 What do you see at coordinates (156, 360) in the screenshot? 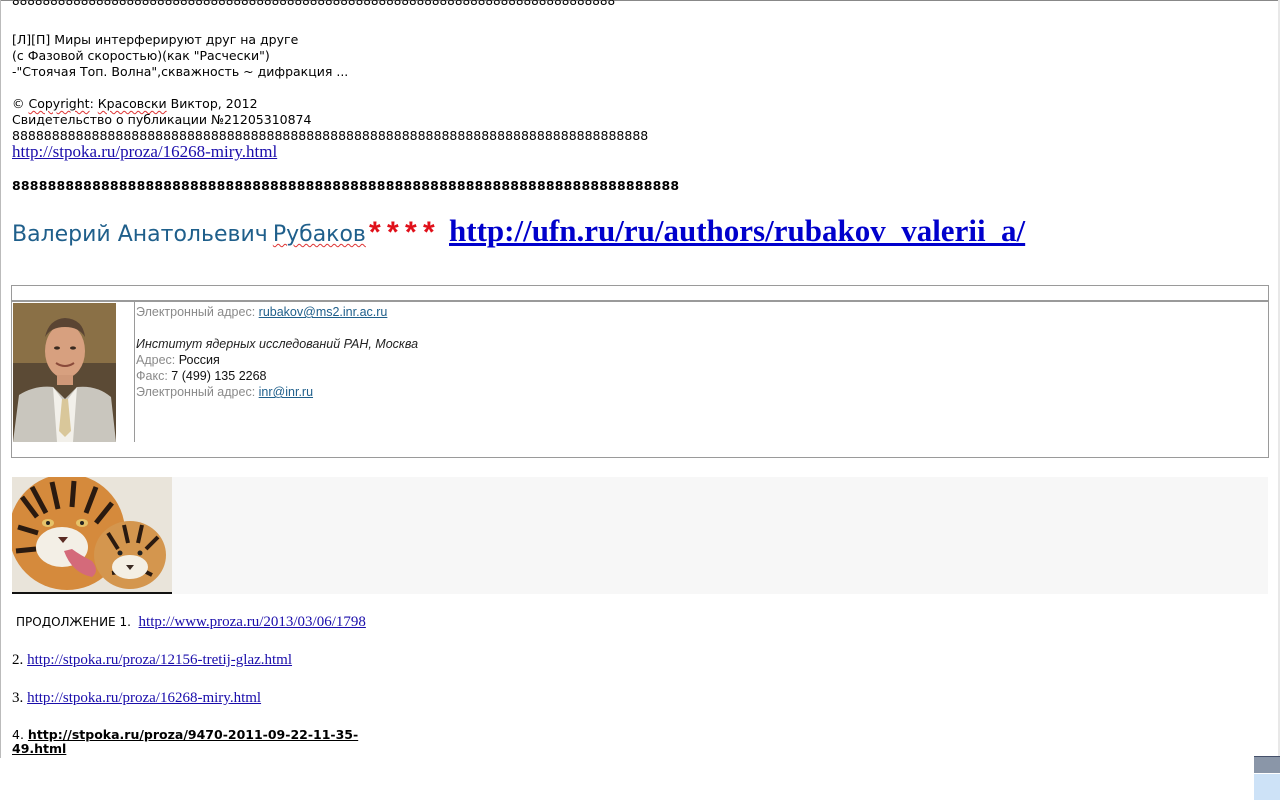
I see `address-label: Адрес:` at bounding box center [156, 360].